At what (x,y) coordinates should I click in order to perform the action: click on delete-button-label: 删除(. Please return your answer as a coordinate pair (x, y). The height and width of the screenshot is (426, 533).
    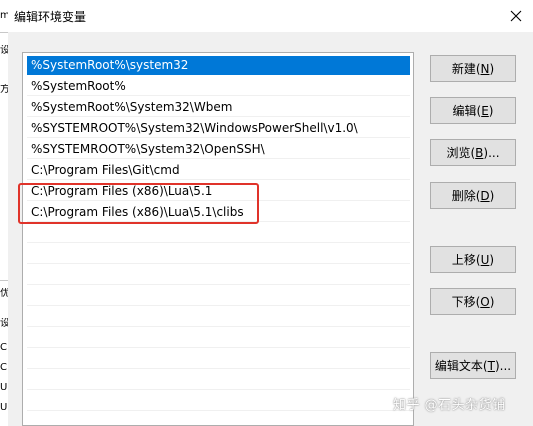
    Looking at the image, I should click on (466, 196).